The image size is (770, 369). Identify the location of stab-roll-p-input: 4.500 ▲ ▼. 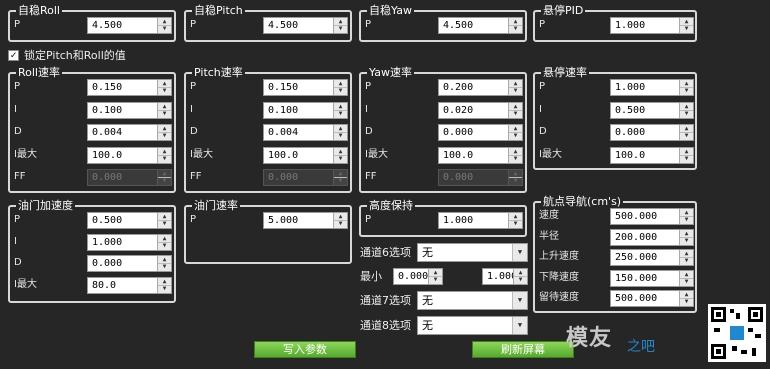
(129, 25).